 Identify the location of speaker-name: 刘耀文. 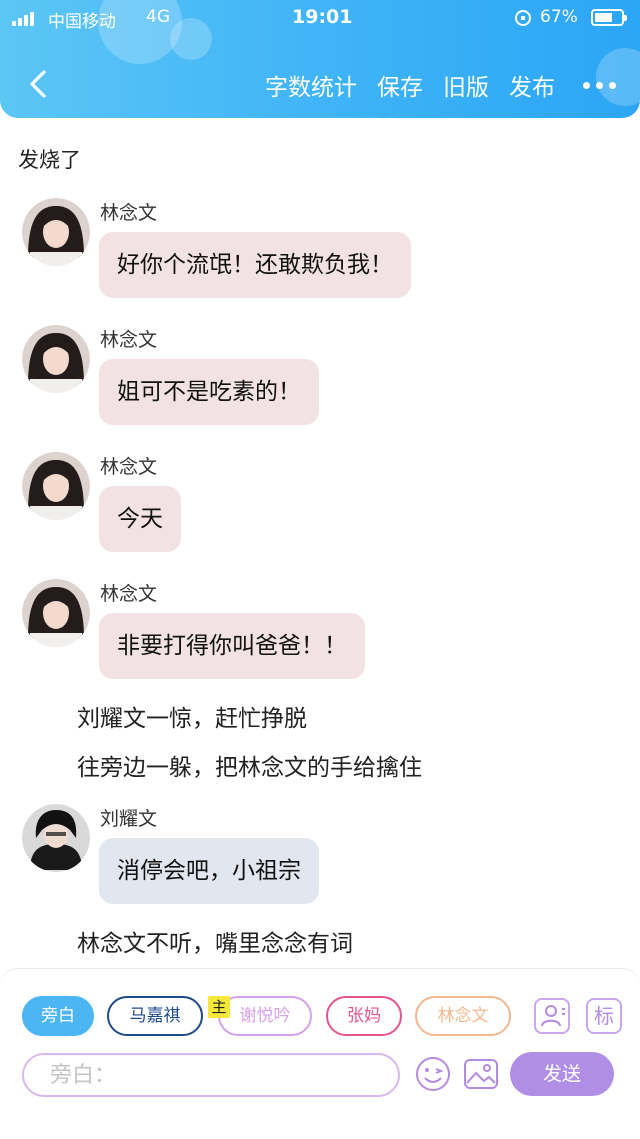
(129, 819).